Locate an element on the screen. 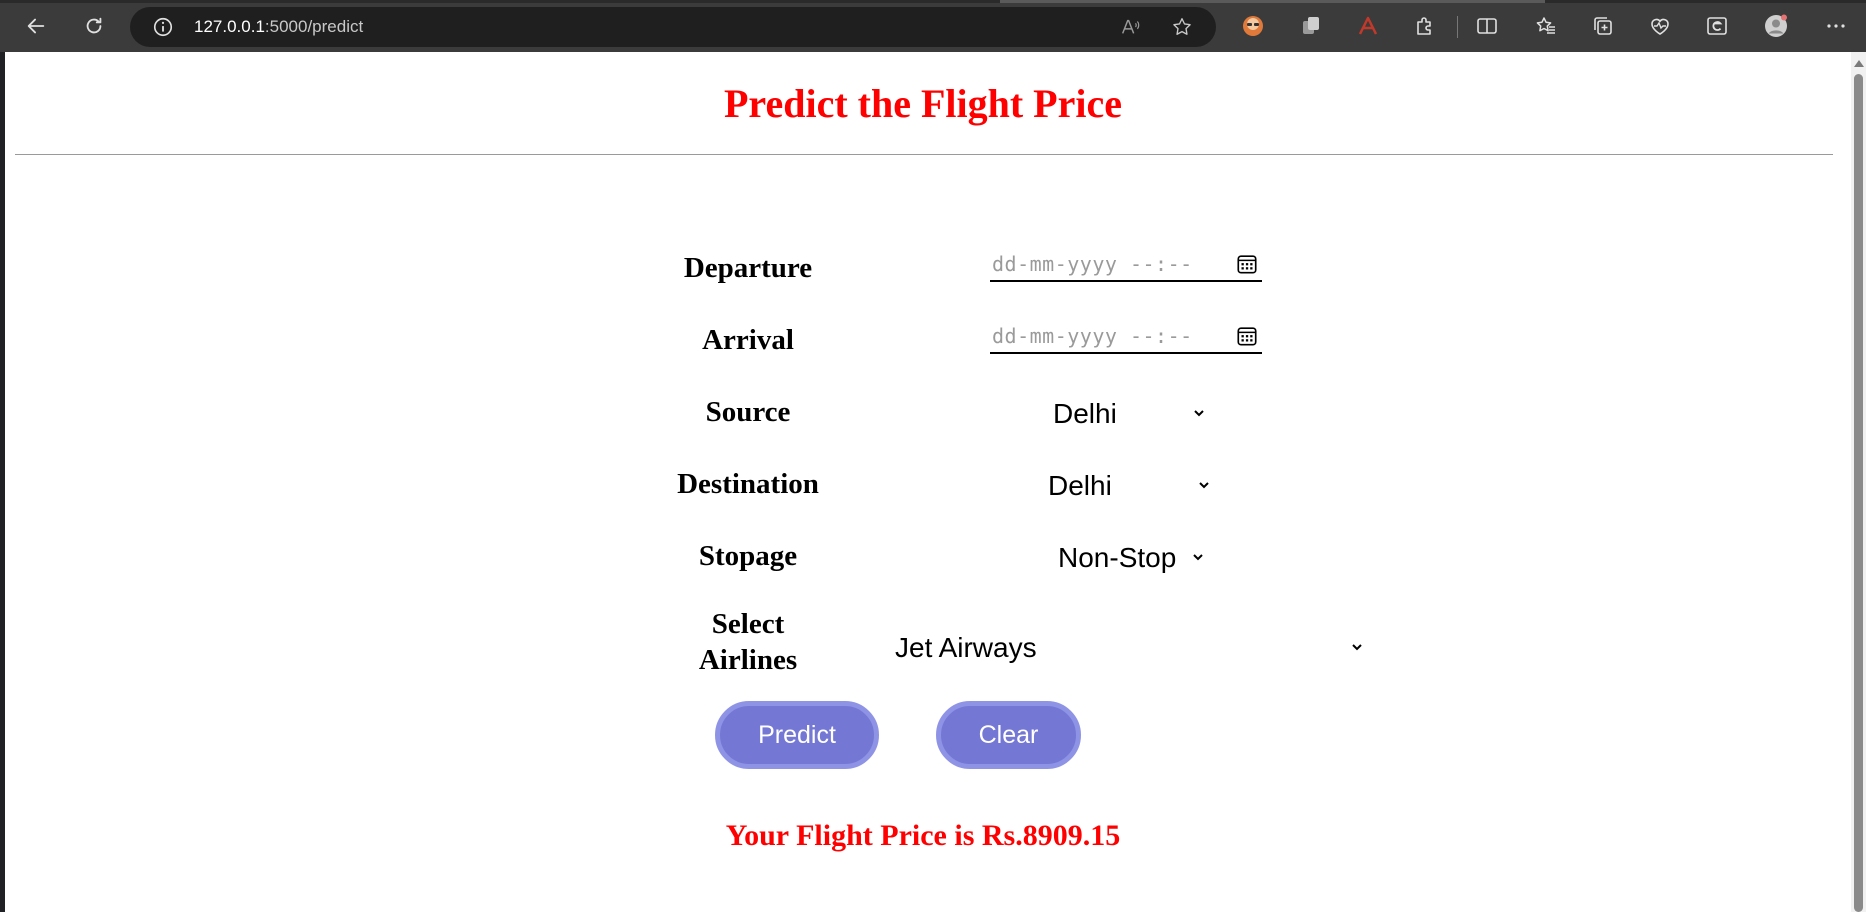 Image resolution: width=1866 pixels, height=912 pixels. browser-essentials-icon is located at coordinates (1660, 26).